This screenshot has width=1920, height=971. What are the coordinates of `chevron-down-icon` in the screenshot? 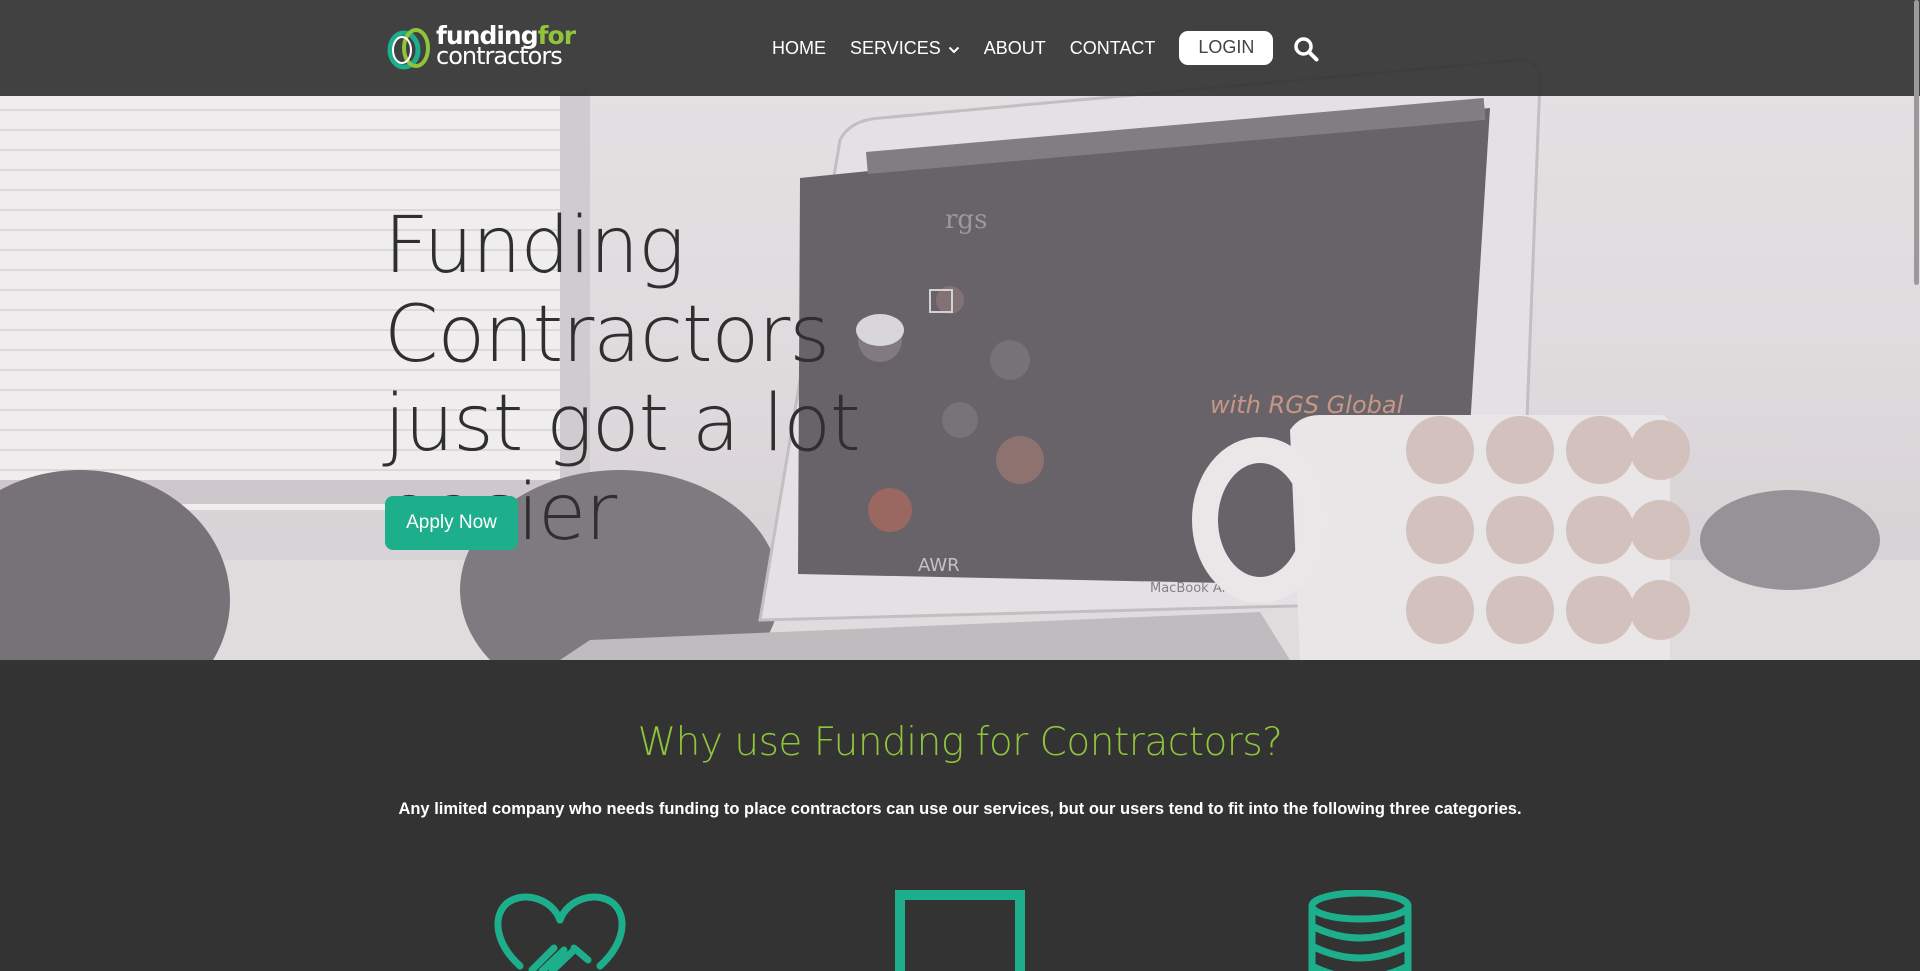 It's located at (953, 50).